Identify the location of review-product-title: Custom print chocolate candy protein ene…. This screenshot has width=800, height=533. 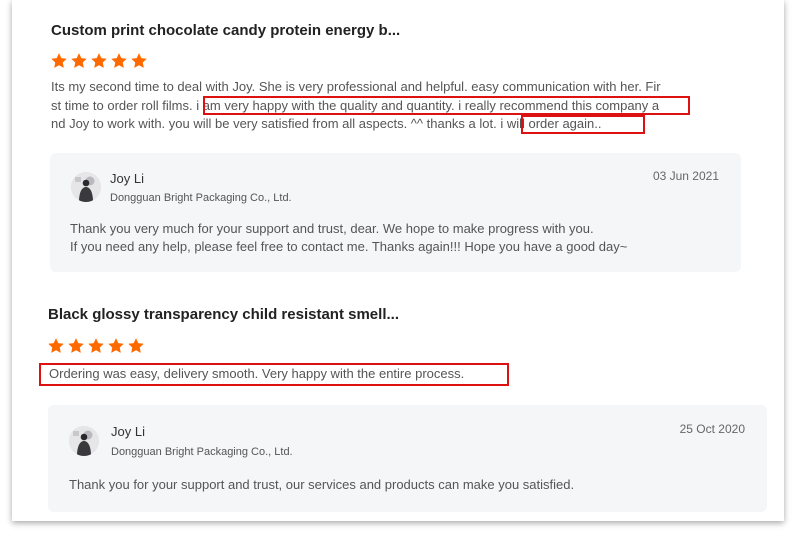
(225, 30).